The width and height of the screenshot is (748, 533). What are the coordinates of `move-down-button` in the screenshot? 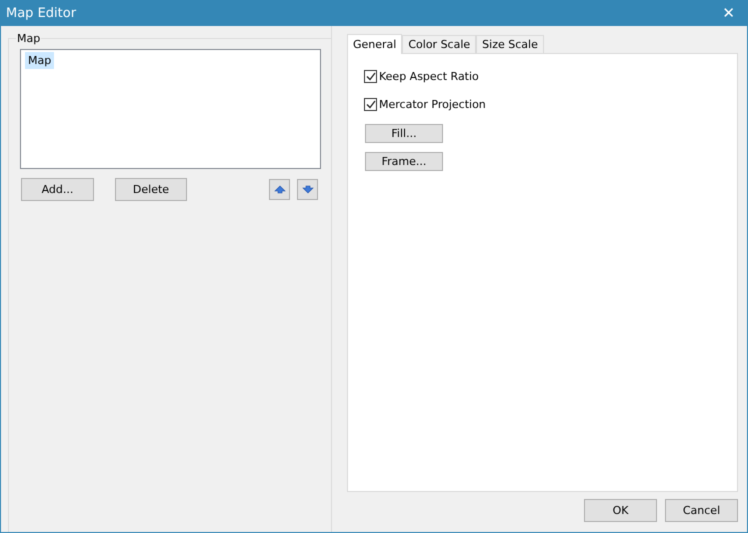 It's located at (307, 189).